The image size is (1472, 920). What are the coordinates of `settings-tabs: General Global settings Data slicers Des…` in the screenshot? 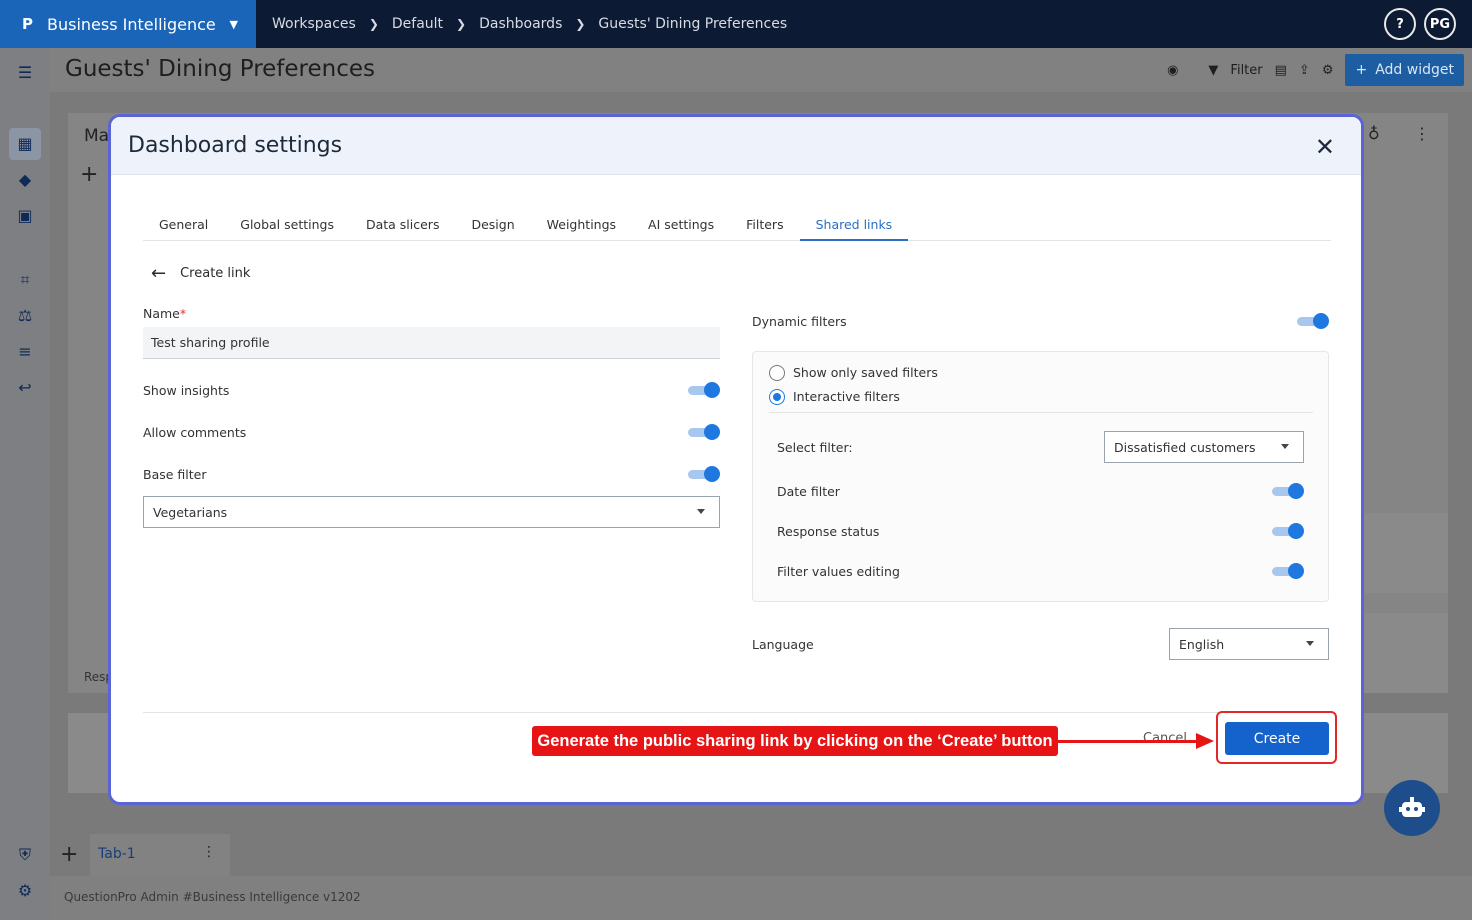 It's located at (737, 226).